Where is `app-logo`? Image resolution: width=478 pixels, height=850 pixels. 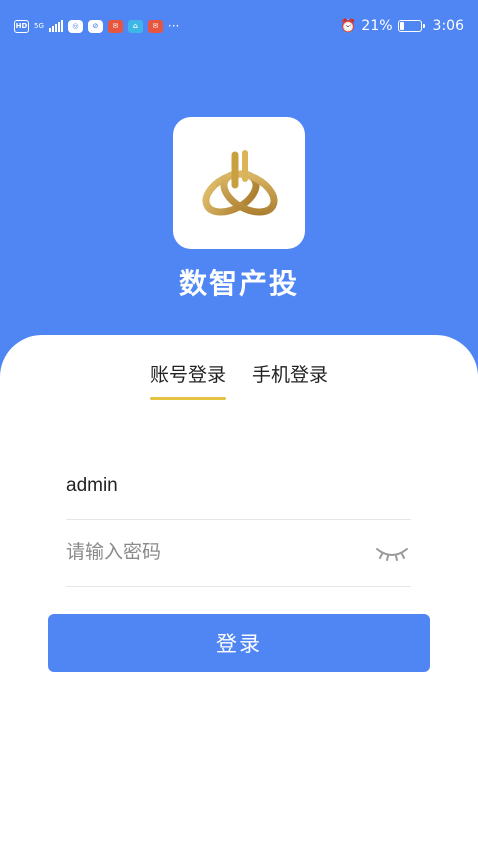 app-logo is located at coordinates (239, 183).